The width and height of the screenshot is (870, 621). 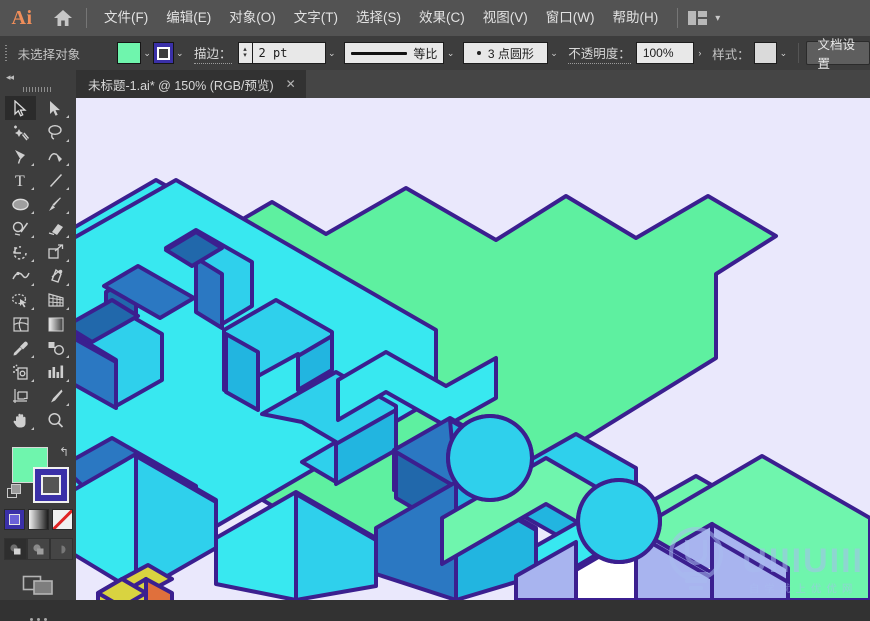 I want to click on curvature-tool, so click(x=55, y=156).